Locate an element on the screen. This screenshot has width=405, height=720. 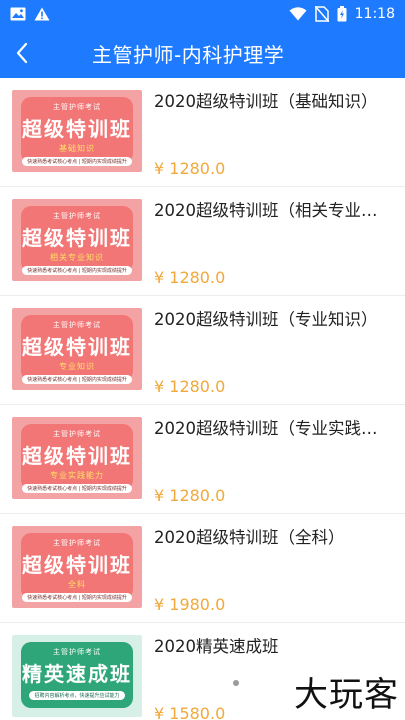
course-thumbnail: 主管护师考试 超级特训班 专业知识 快速熟悉考试核心考点 | 短期内实现成绩提升 is located at coordinates (77, 349).